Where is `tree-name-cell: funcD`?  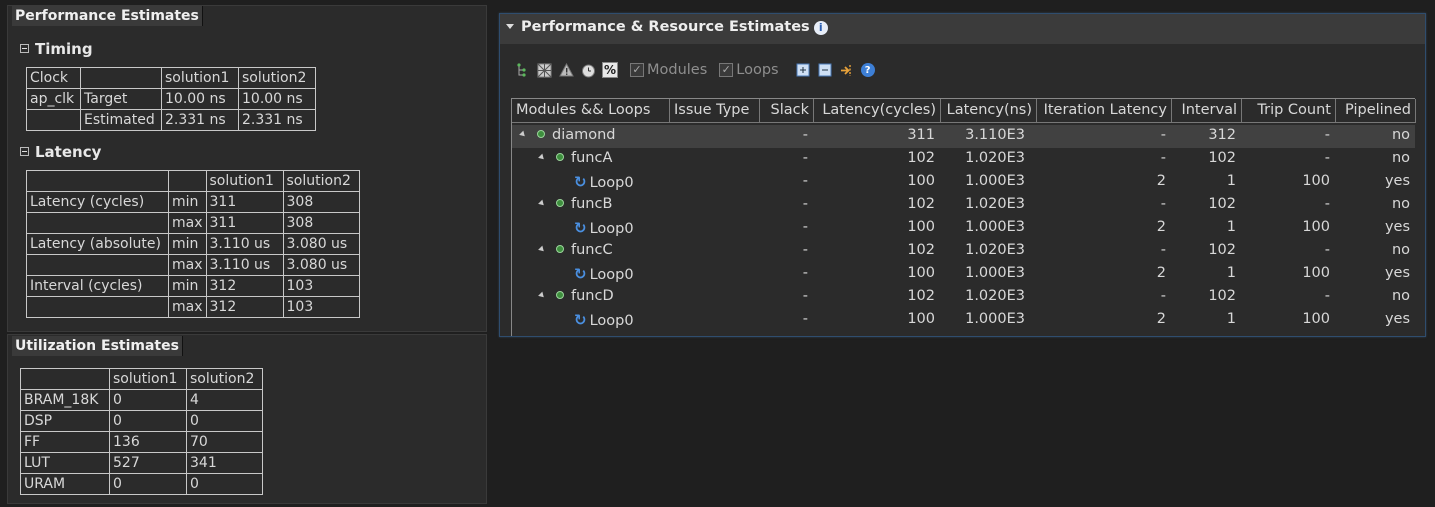 tree-name-cell: funcD is located at coordinates (576, 296).